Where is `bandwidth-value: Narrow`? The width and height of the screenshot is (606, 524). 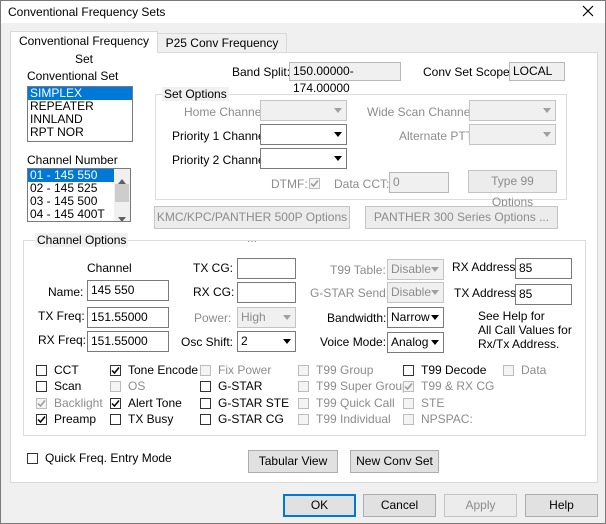 bandwidth-value: Narrow is located at coordinates (410, 317).